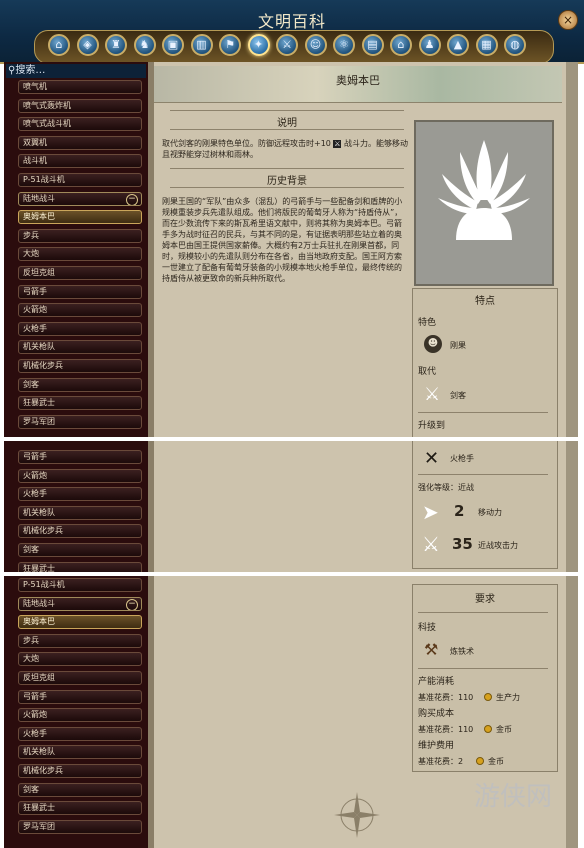 This screenshot has height=848, width=584. I want to click on atom-icon: ⚛, so click(344, 45).